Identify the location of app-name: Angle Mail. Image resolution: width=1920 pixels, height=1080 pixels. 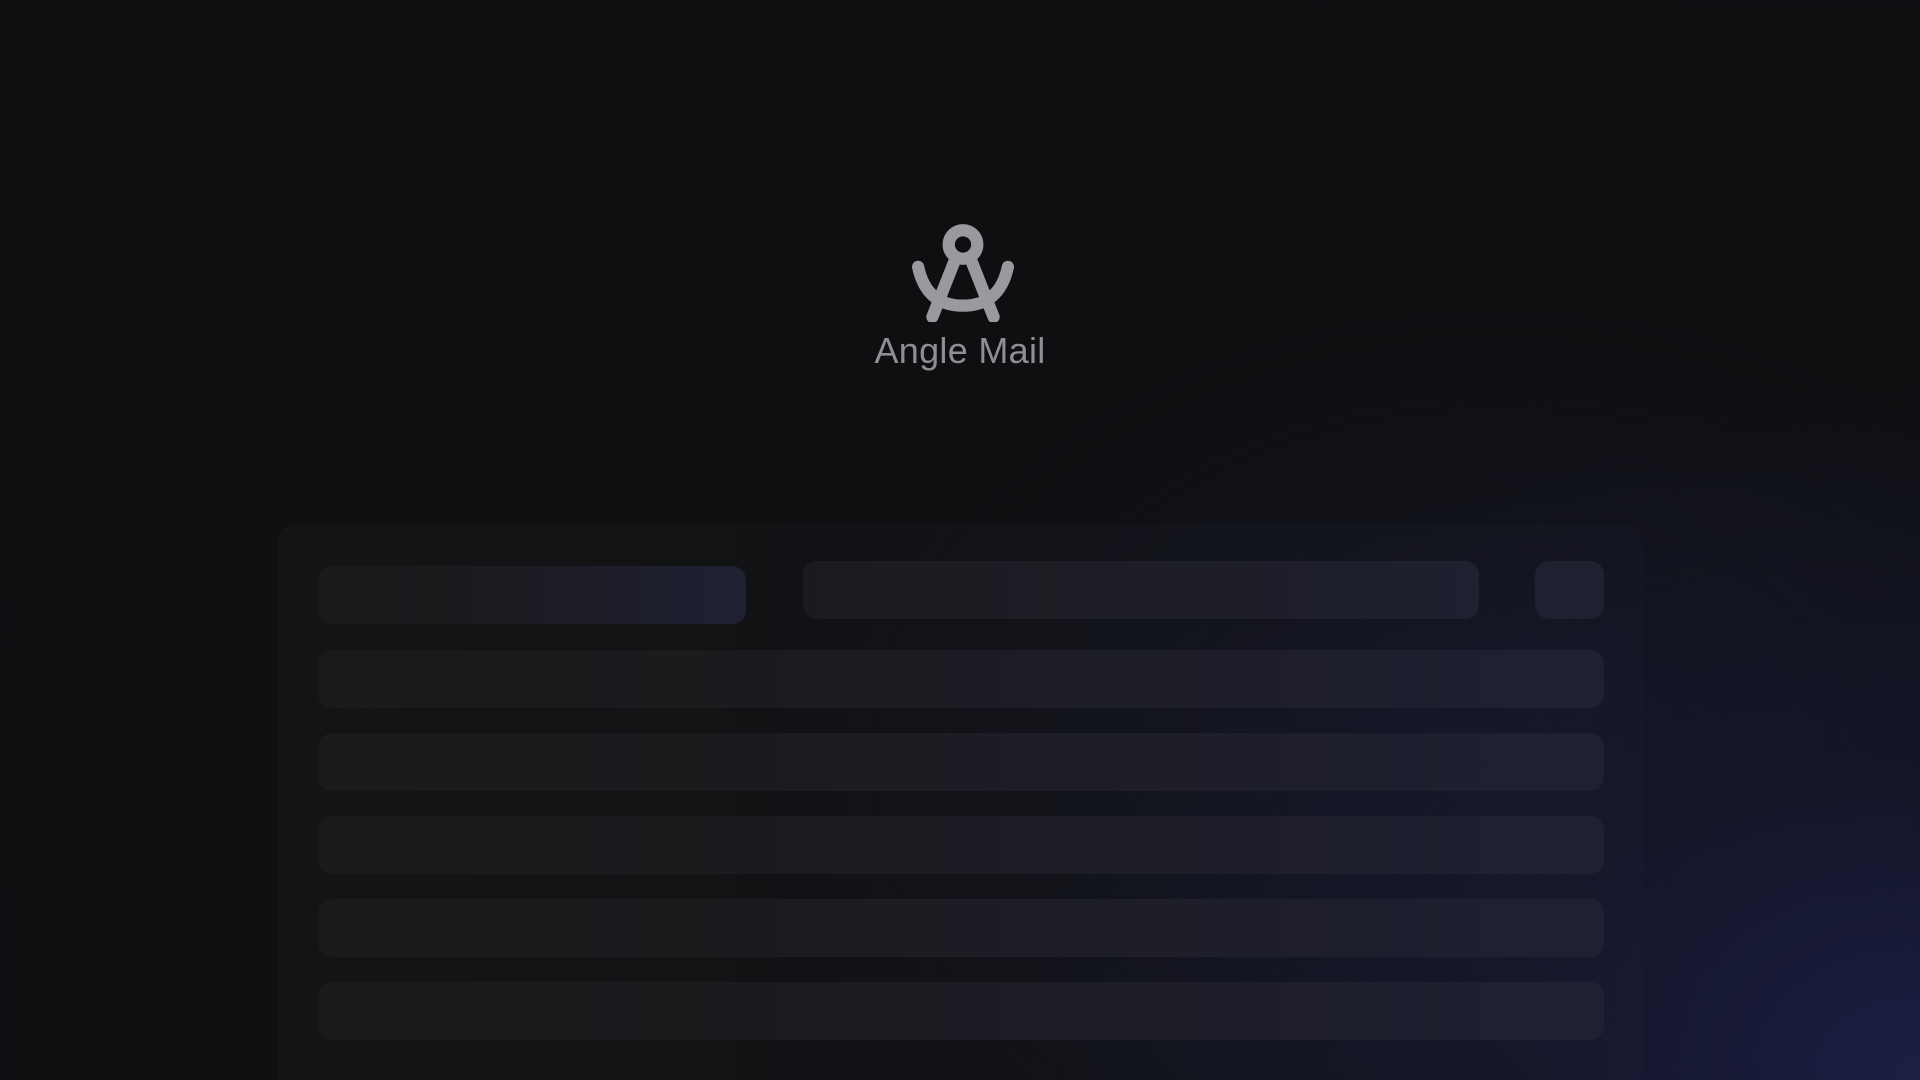
(960, 350).